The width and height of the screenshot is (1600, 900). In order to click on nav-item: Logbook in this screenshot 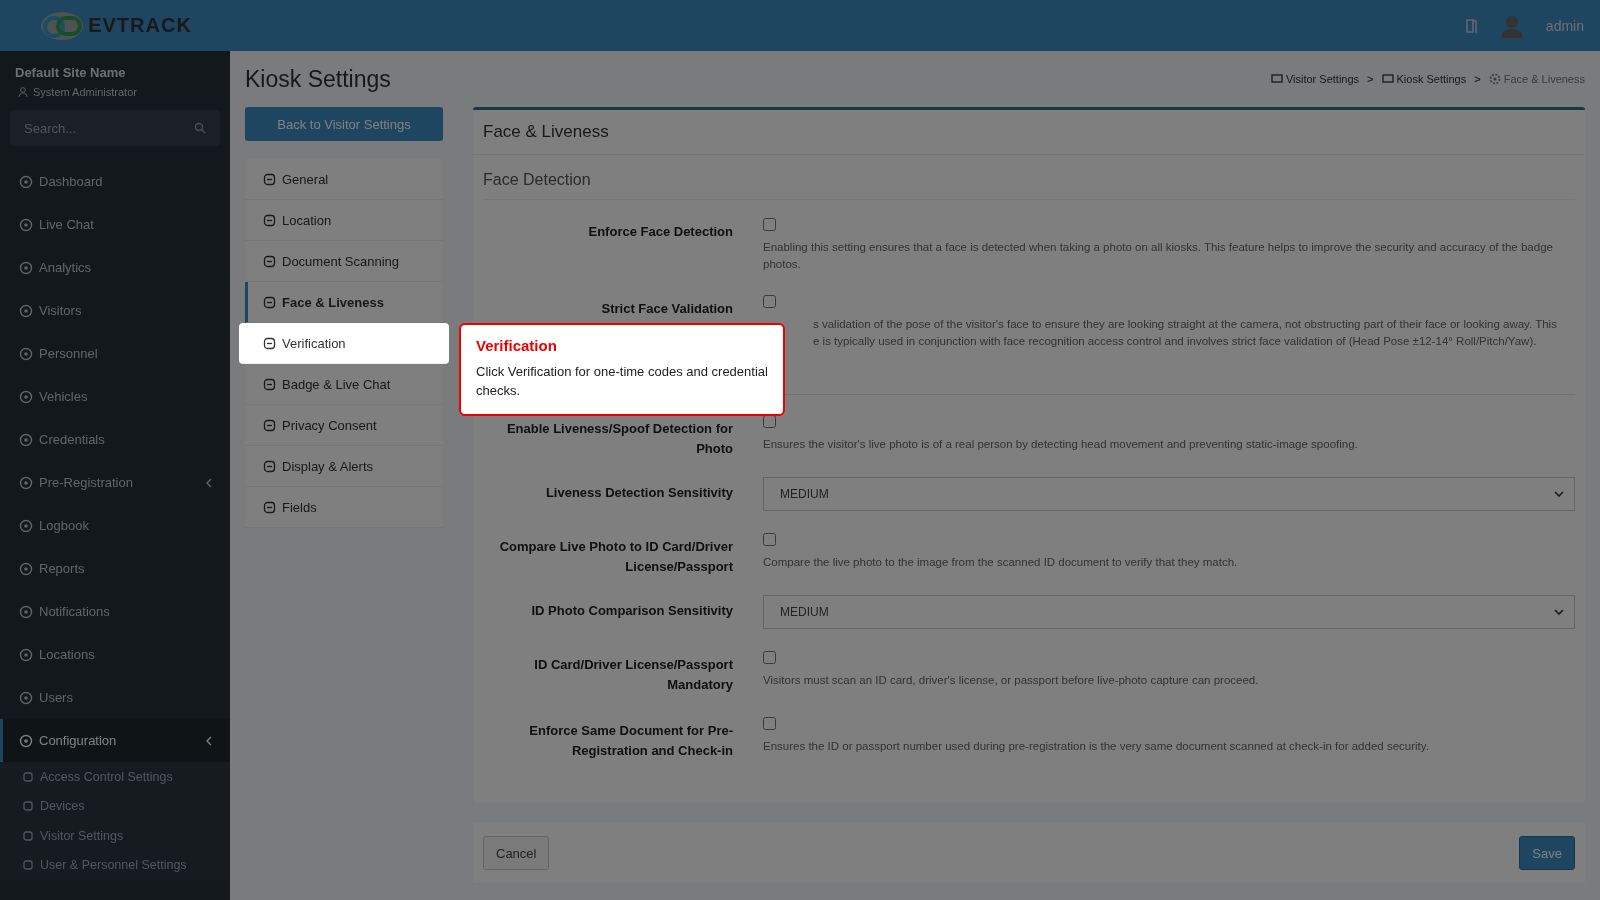, I will do `click(115, 525)`.